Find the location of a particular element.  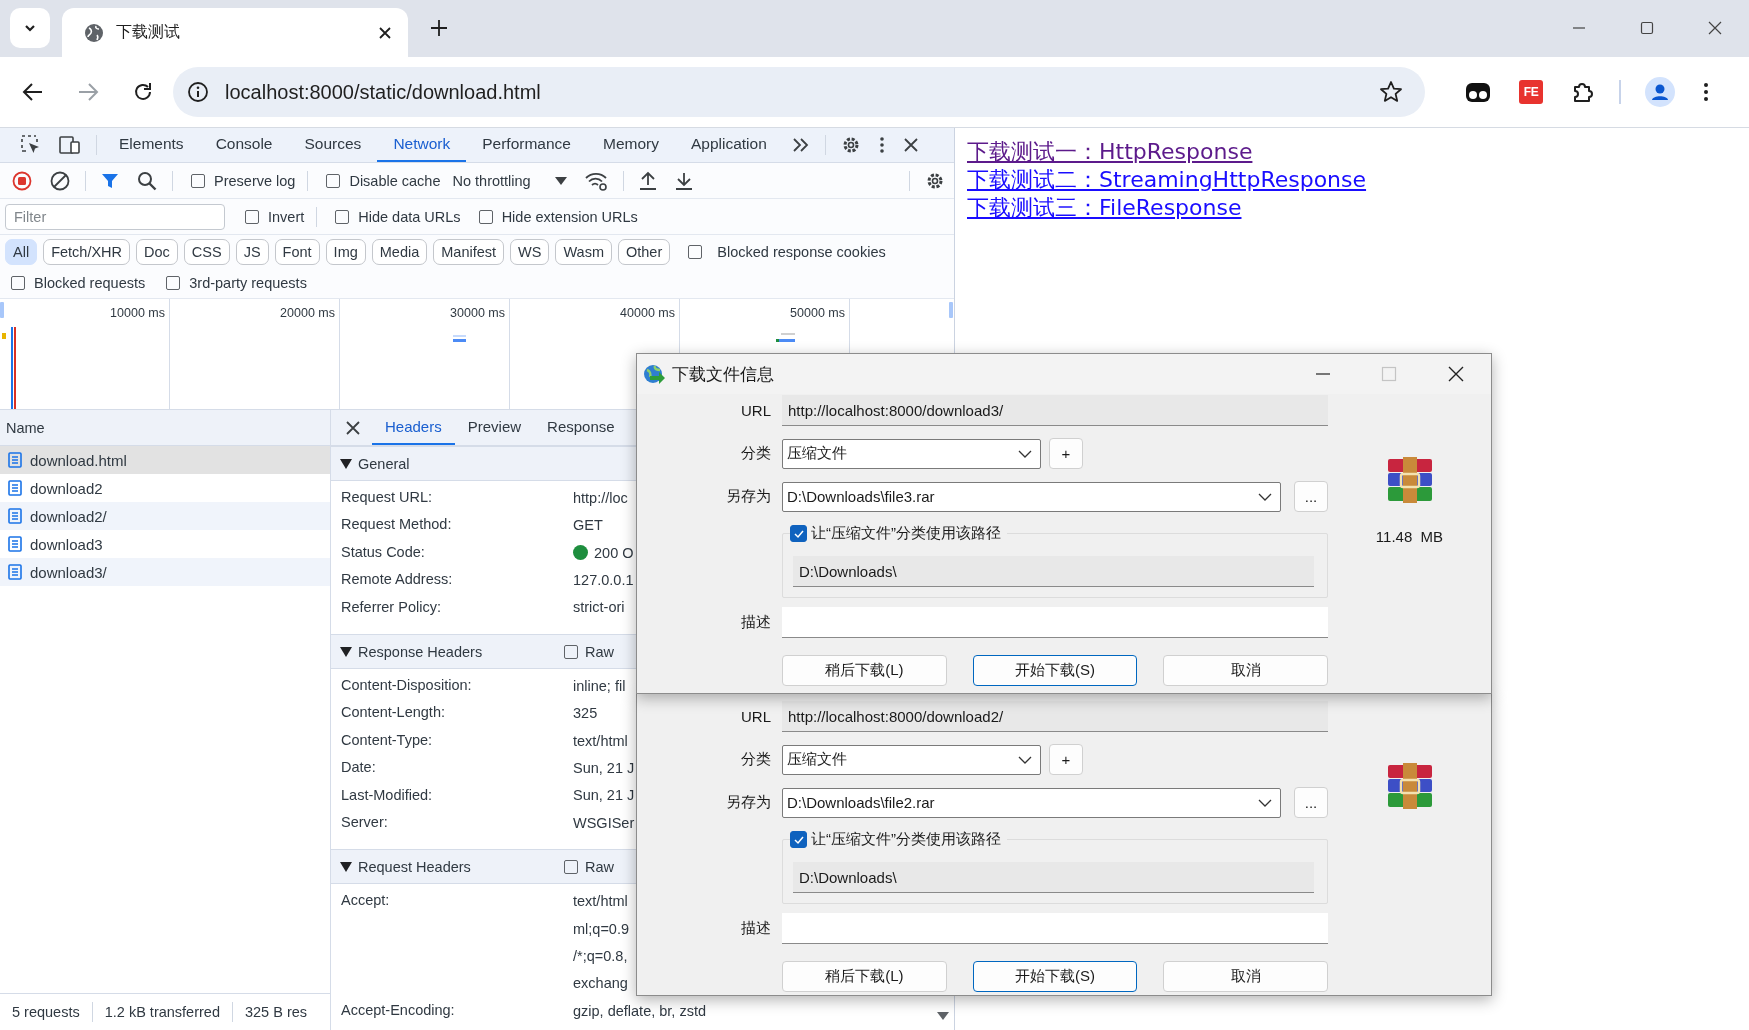

filter-field: Filter is located at coordinates (115, 216).